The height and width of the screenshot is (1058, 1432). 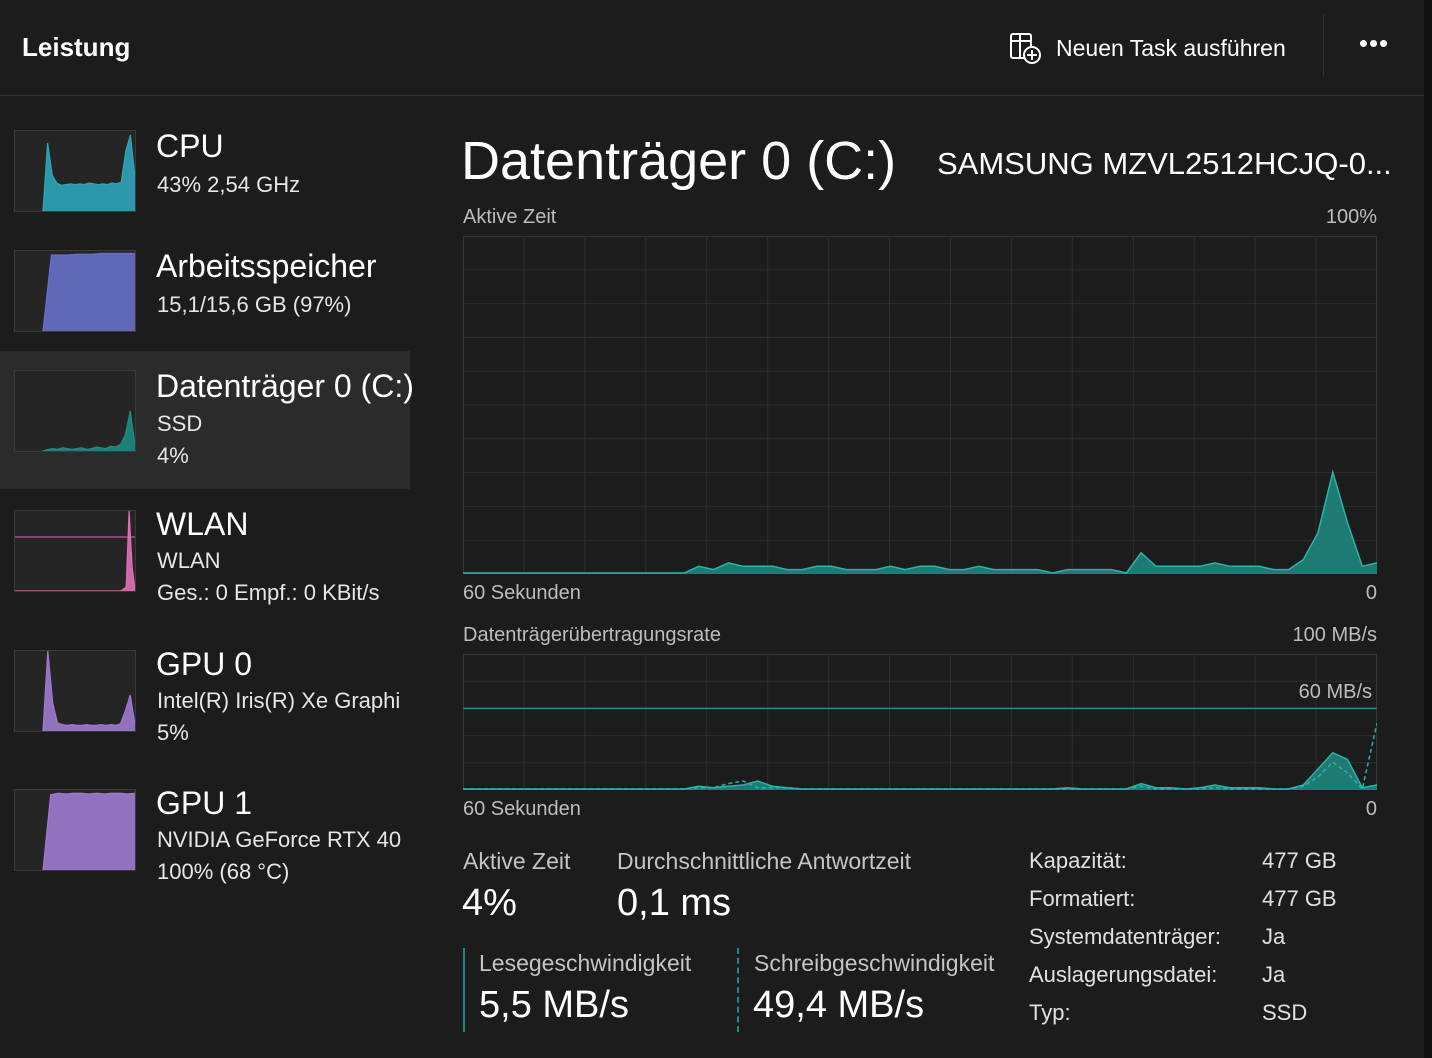 I want to click on active-time-series-area, so click(x=920, y=523).